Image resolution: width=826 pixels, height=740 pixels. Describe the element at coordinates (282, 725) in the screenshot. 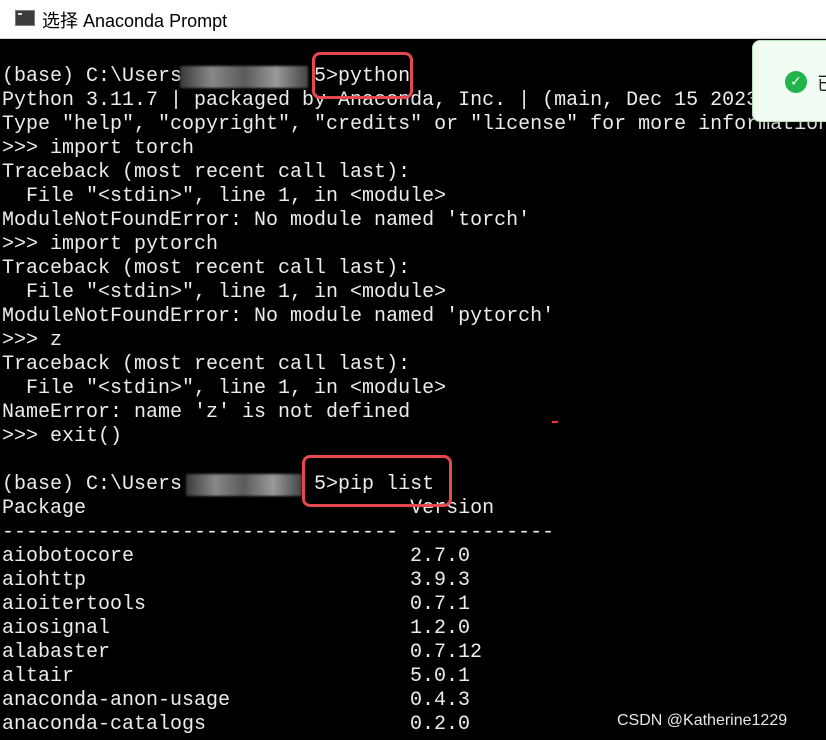

I see `package-row: anaconda-catalogs 0.2.0` at that location.